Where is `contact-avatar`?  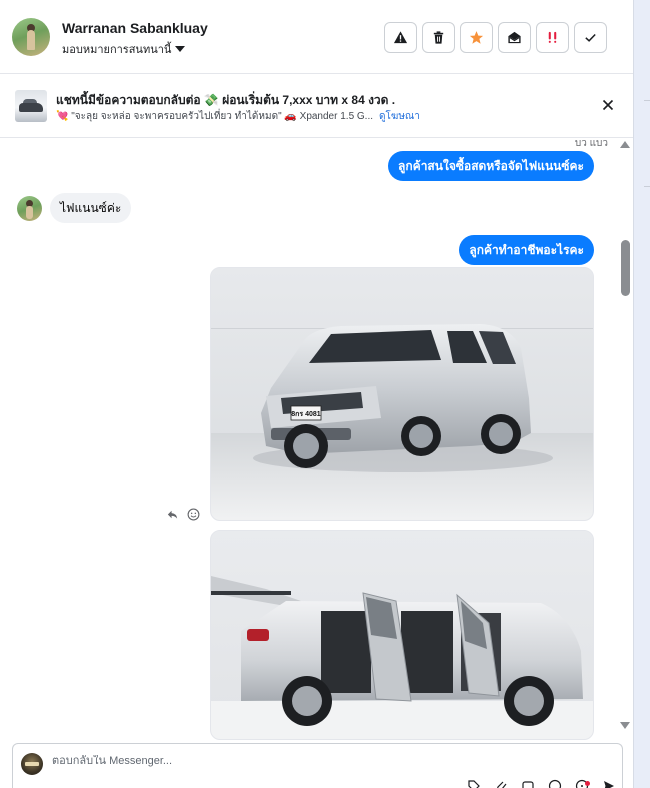
contact-avatar is located at coordinates (31, 37).